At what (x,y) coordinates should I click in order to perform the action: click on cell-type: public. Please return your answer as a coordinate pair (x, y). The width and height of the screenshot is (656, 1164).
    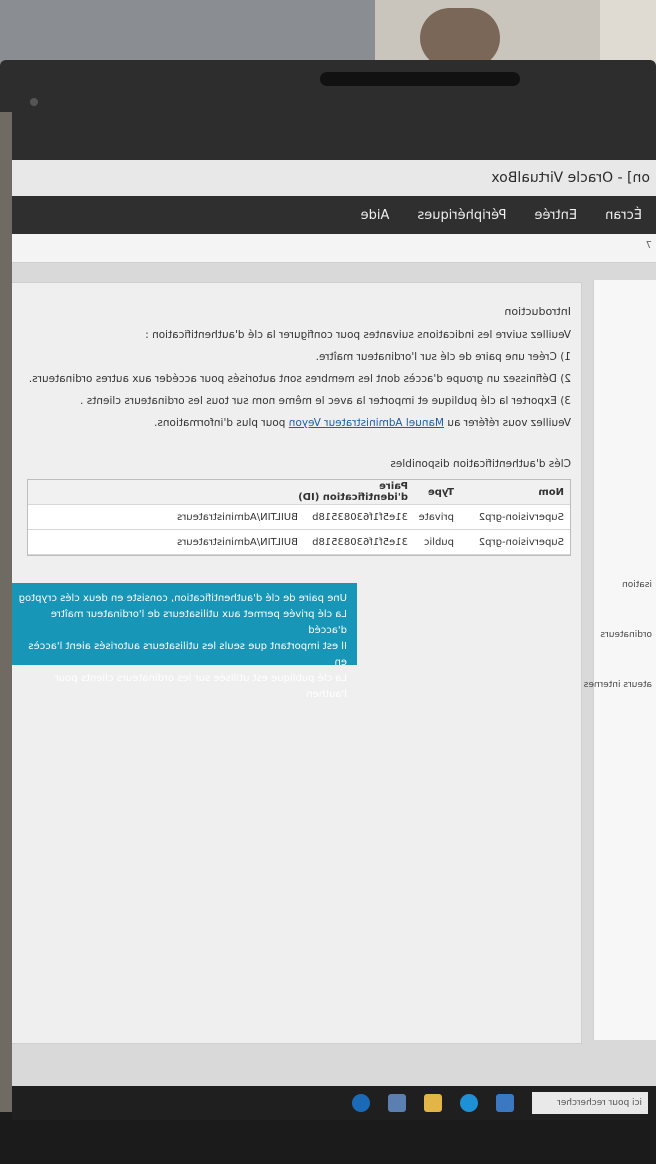
    Looking at the image, I should click on (438, 542).